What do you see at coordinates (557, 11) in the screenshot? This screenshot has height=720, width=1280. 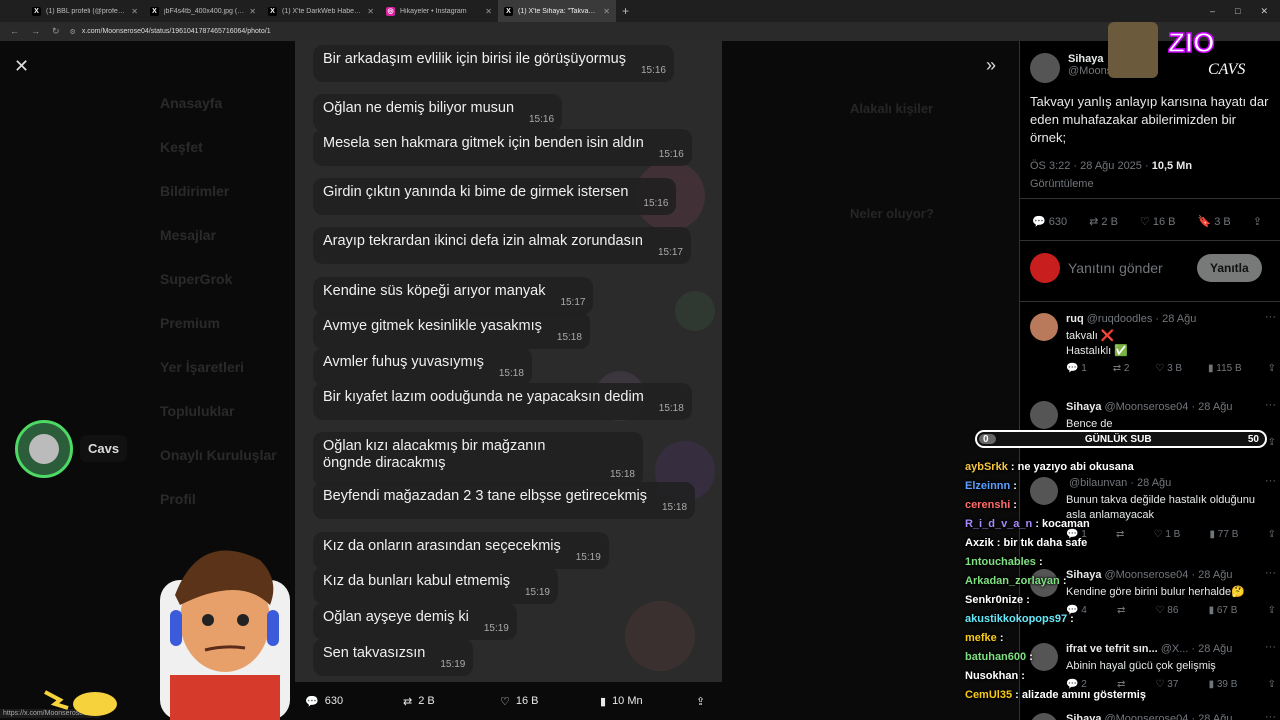 I see `tab-4: X (1) X'te Sihaya: "Takvayı yanlış ✕` at bounding box center [557, 11].